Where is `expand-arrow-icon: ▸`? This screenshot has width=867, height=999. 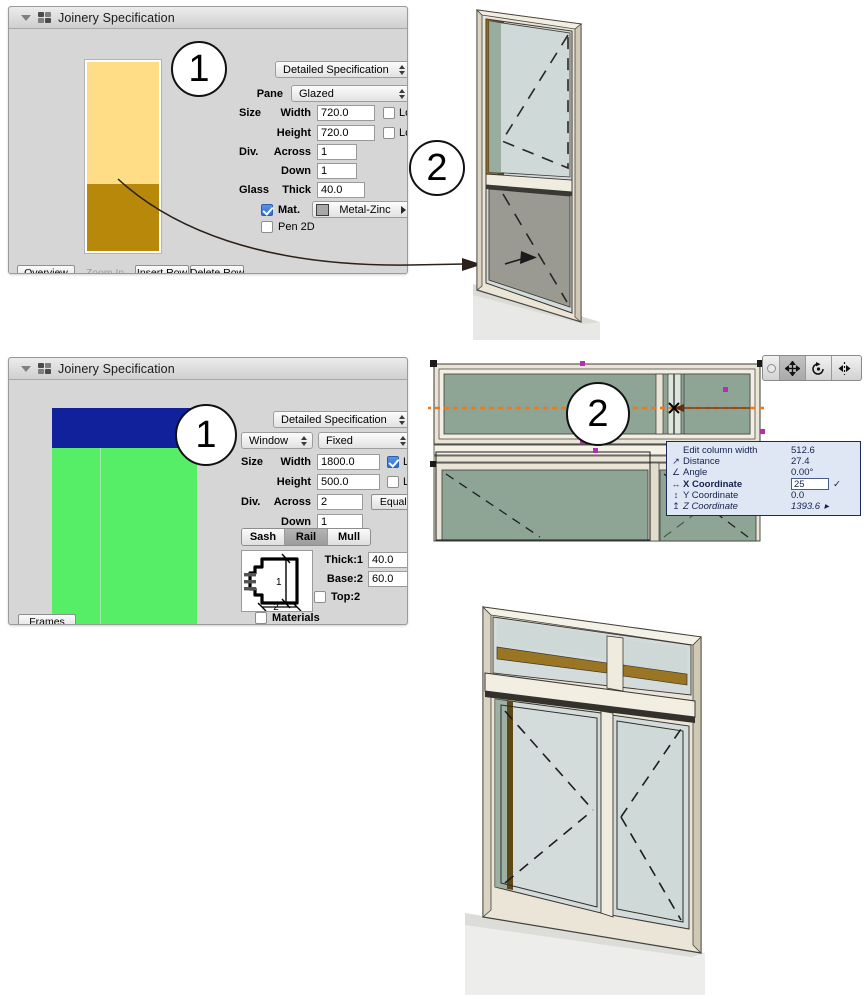
expand-arrow-icon: ▸ is located at coordinates (826, 506).